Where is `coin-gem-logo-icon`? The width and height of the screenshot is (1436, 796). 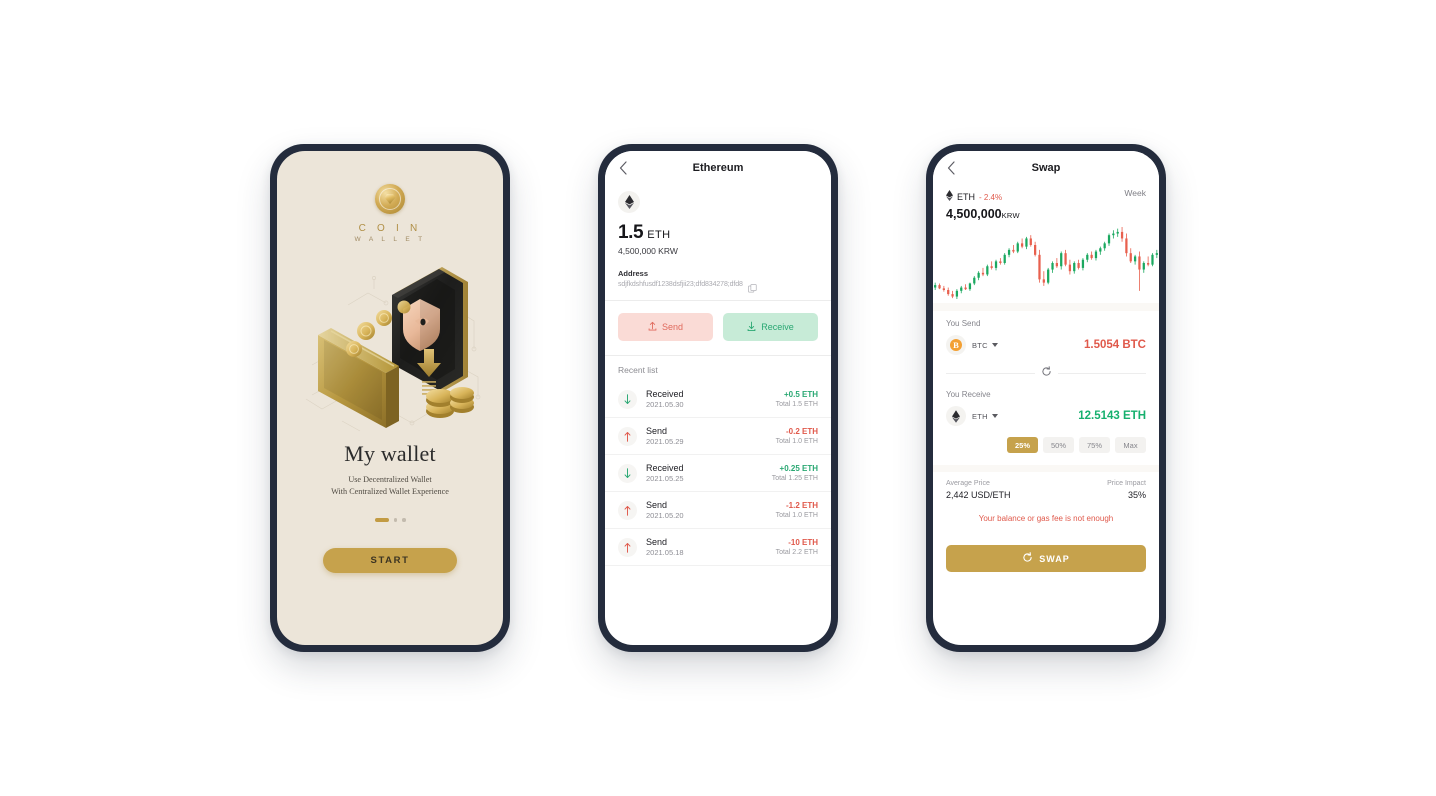 coin-gem-logo-icon is located at coordinates (390, 199).